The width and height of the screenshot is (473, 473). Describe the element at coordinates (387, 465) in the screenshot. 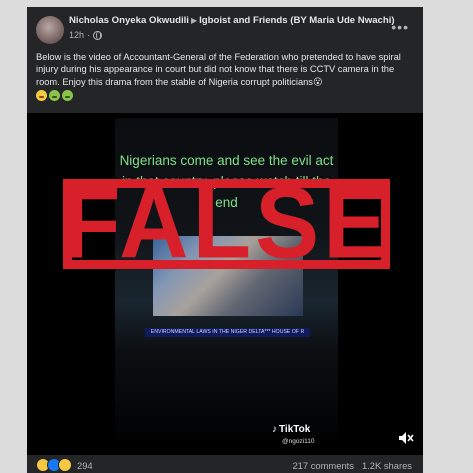

I see `shares-count: 1.2K shares` at that location.